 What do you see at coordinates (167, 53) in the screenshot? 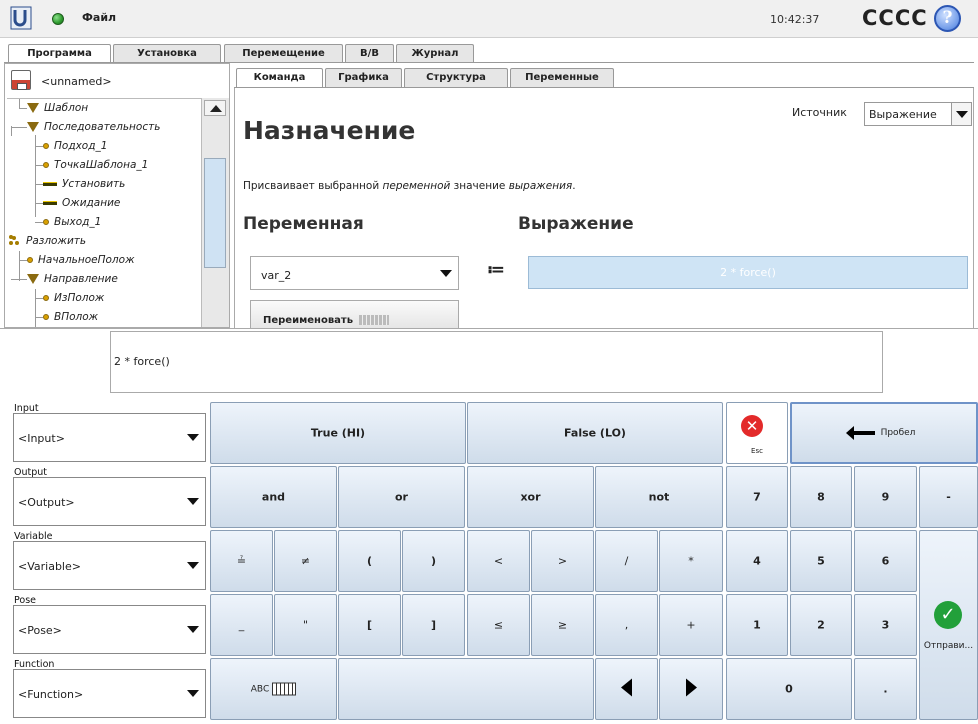
I see `tab-installation: Установка` at bounding box center [167, 53].